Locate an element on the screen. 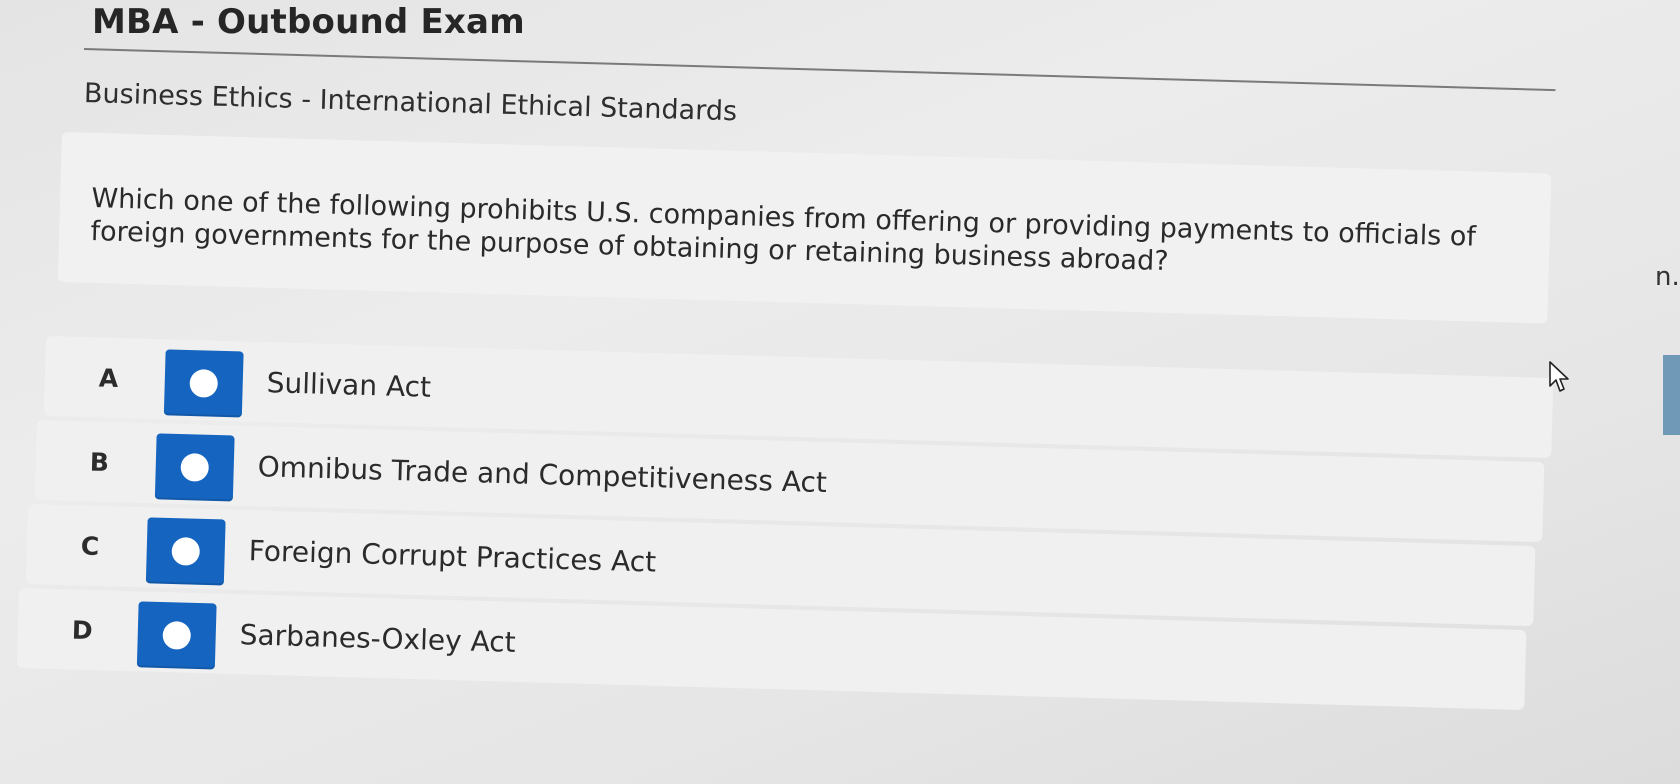  option-label: Sarbanes-Oxley Act is located at coordinates (378, 638).